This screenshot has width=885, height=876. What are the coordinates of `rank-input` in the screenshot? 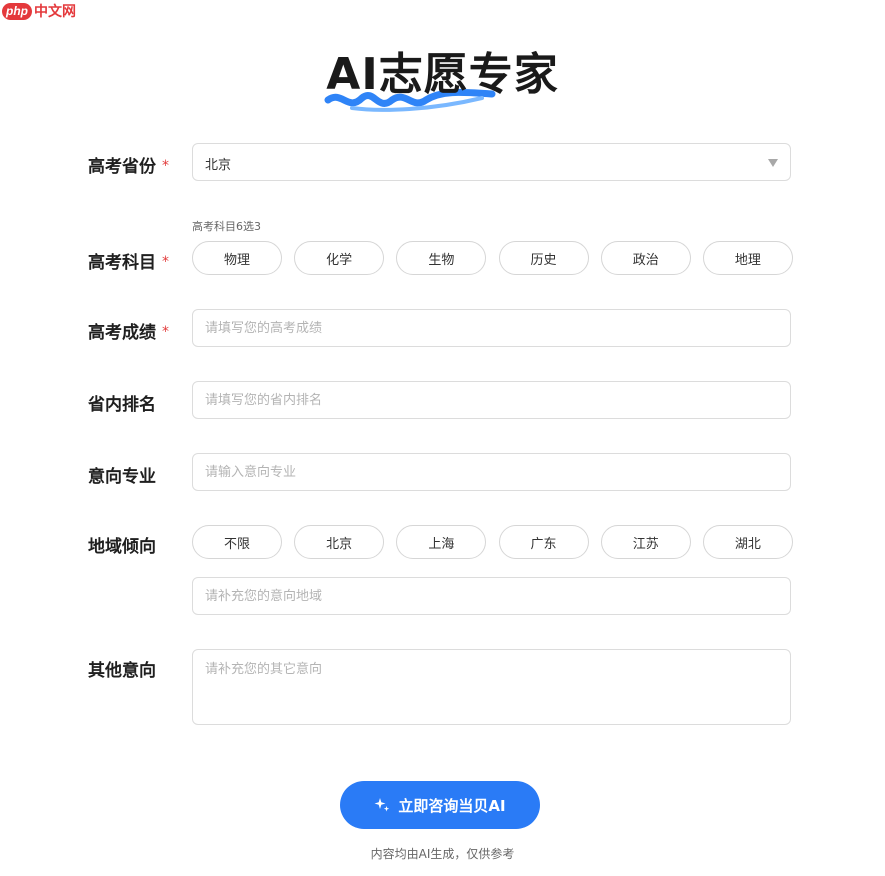 It's located at (491, 400).